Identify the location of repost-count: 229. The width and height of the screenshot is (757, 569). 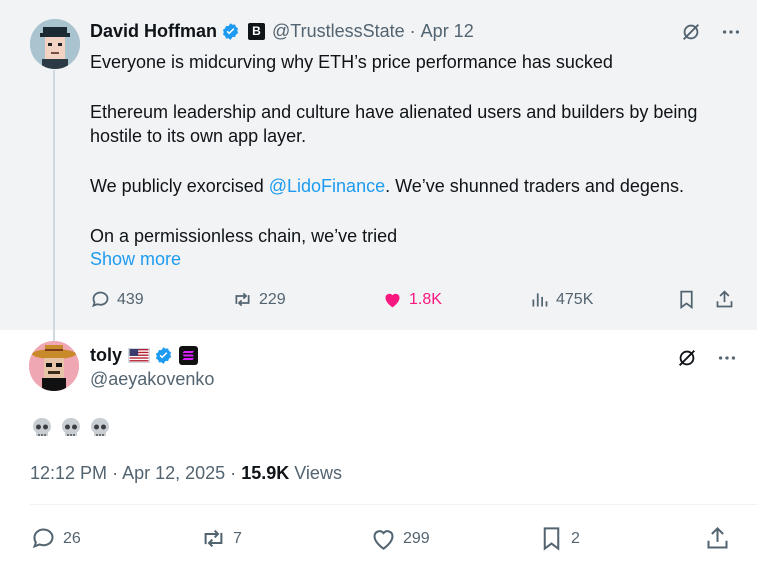
(272, 299).